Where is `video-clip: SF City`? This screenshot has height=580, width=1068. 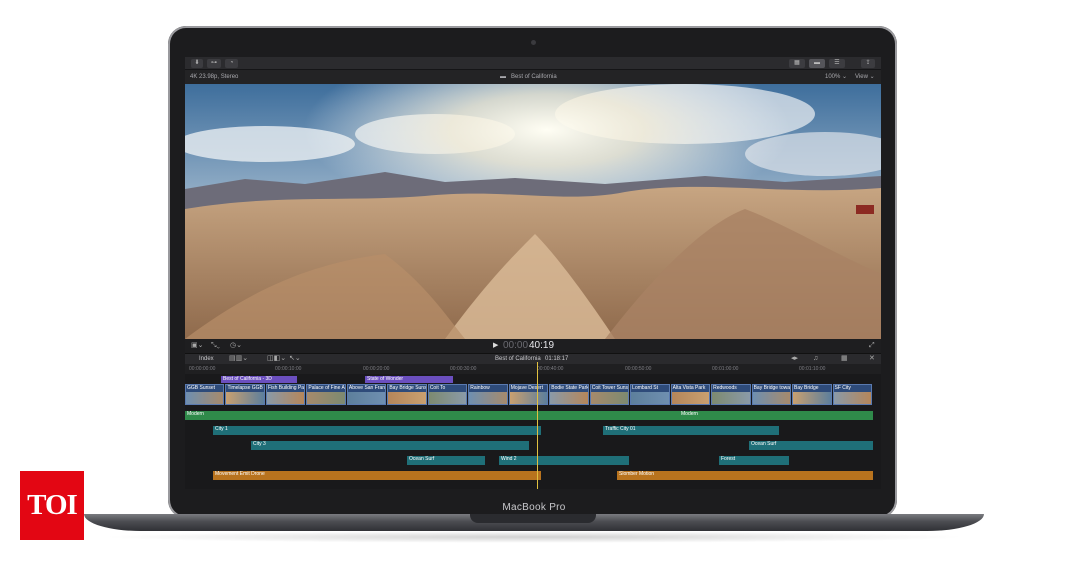 video-clip: SF City is located at coordinates (852, 394).